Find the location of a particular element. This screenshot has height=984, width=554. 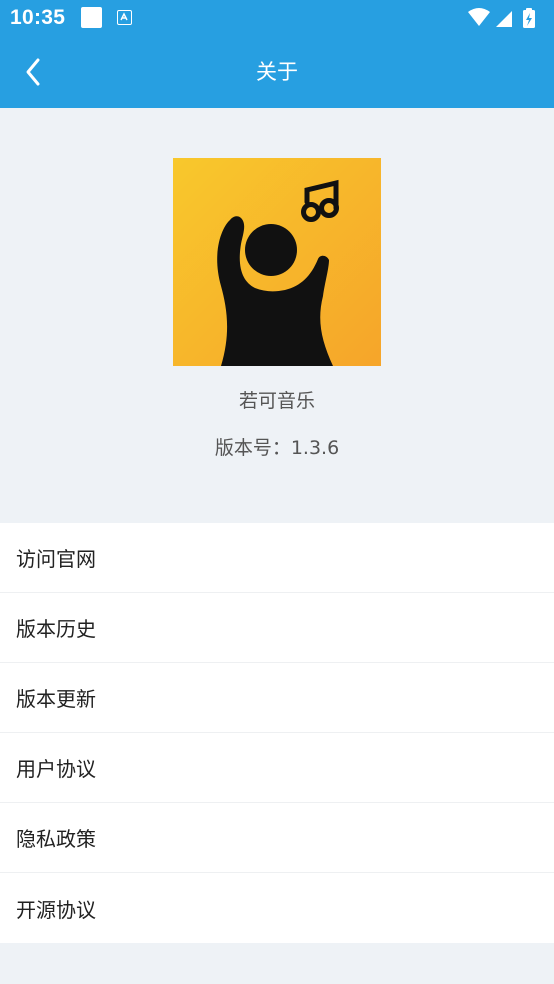

menu-item-version-update: 版本更新 is located at coordinates (277, 698).